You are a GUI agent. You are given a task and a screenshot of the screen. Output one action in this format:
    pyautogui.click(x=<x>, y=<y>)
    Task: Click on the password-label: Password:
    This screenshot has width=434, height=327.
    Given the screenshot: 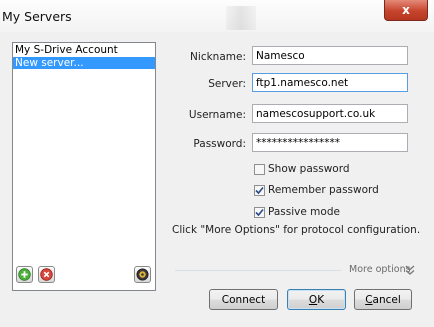 What is the action you would take?
    pyautogui.click(x=219, y=144)
    